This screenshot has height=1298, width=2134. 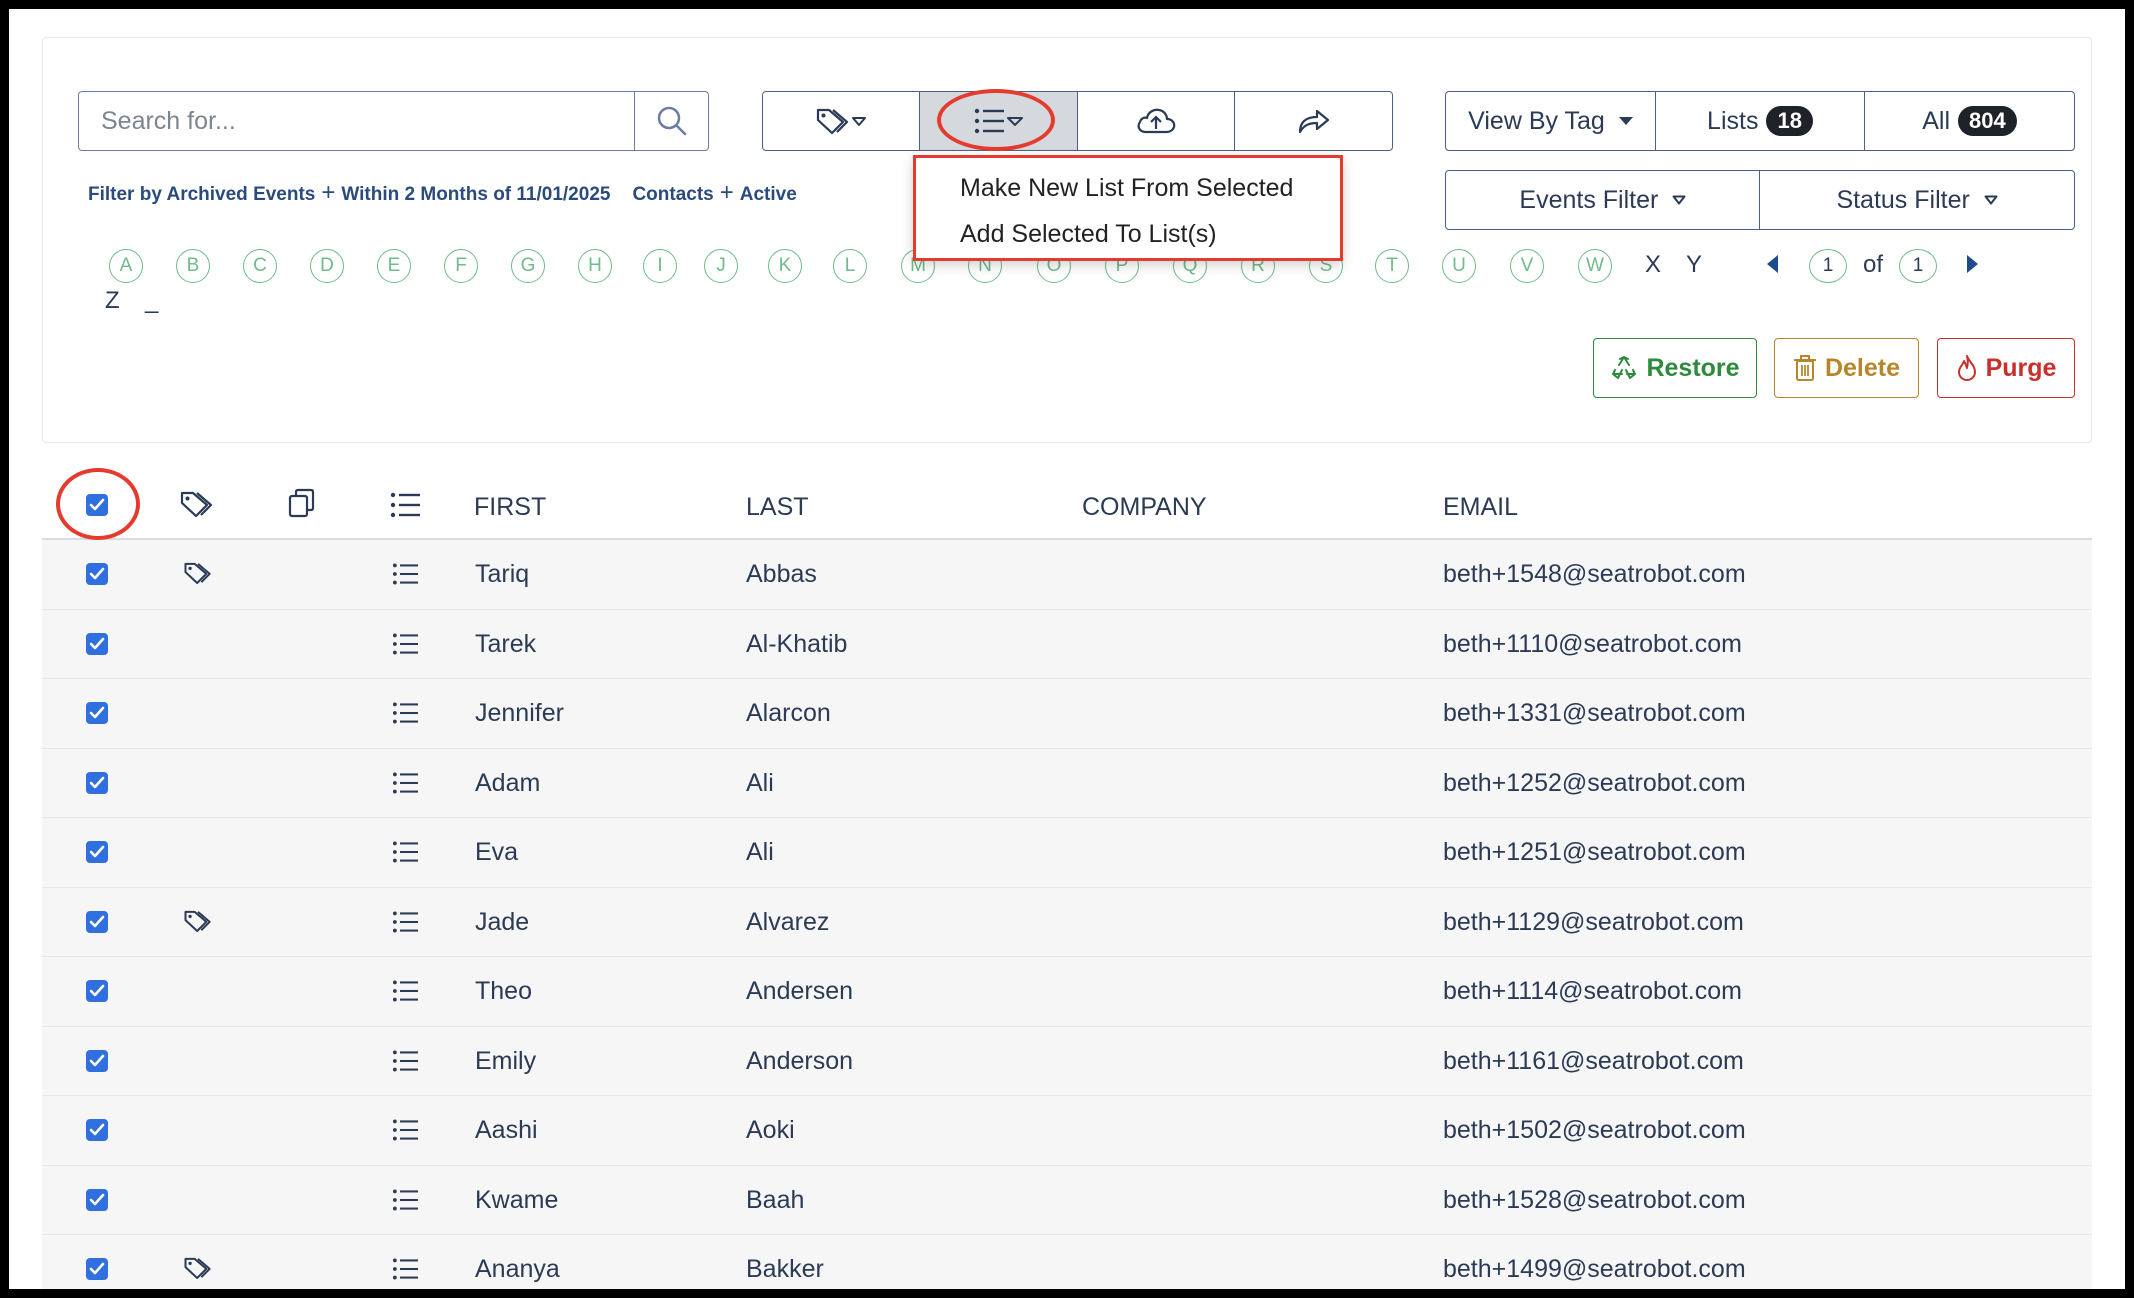 I want to click on filter-archived-events: Filter by Archived Events, so click(x=201, y=194).